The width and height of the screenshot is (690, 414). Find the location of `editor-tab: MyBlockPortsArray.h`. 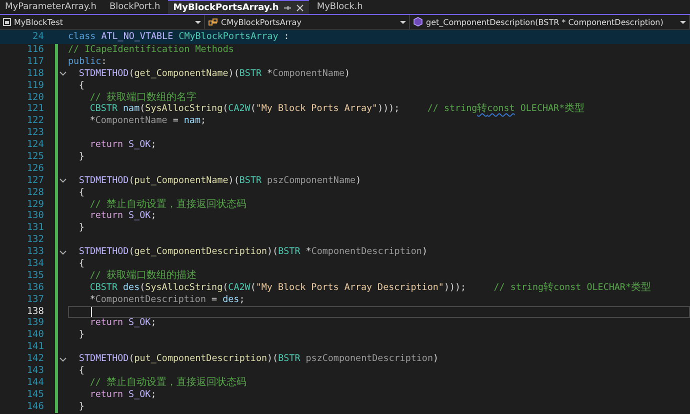

editor-tab: MyBlockPortsArray.h is located at coordinates (238, 7).